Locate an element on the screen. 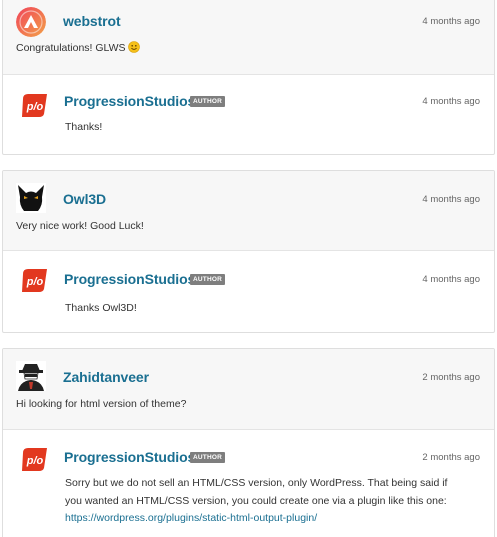 Image resolution: width=497 pixels, height=537 pixels. avatar-owl3d is located at coordinates (31, 198).